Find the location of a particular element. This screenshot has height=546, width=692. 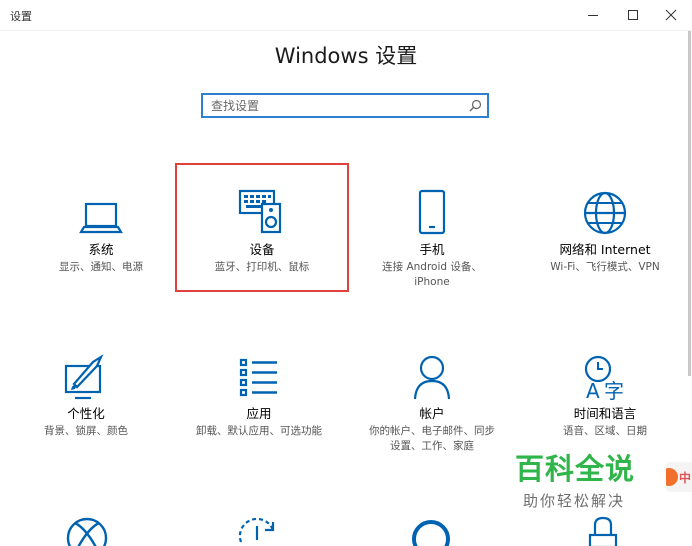

tile-accounts-desc2: 设置、工作、家庭 is located at coordinates (432, 446).